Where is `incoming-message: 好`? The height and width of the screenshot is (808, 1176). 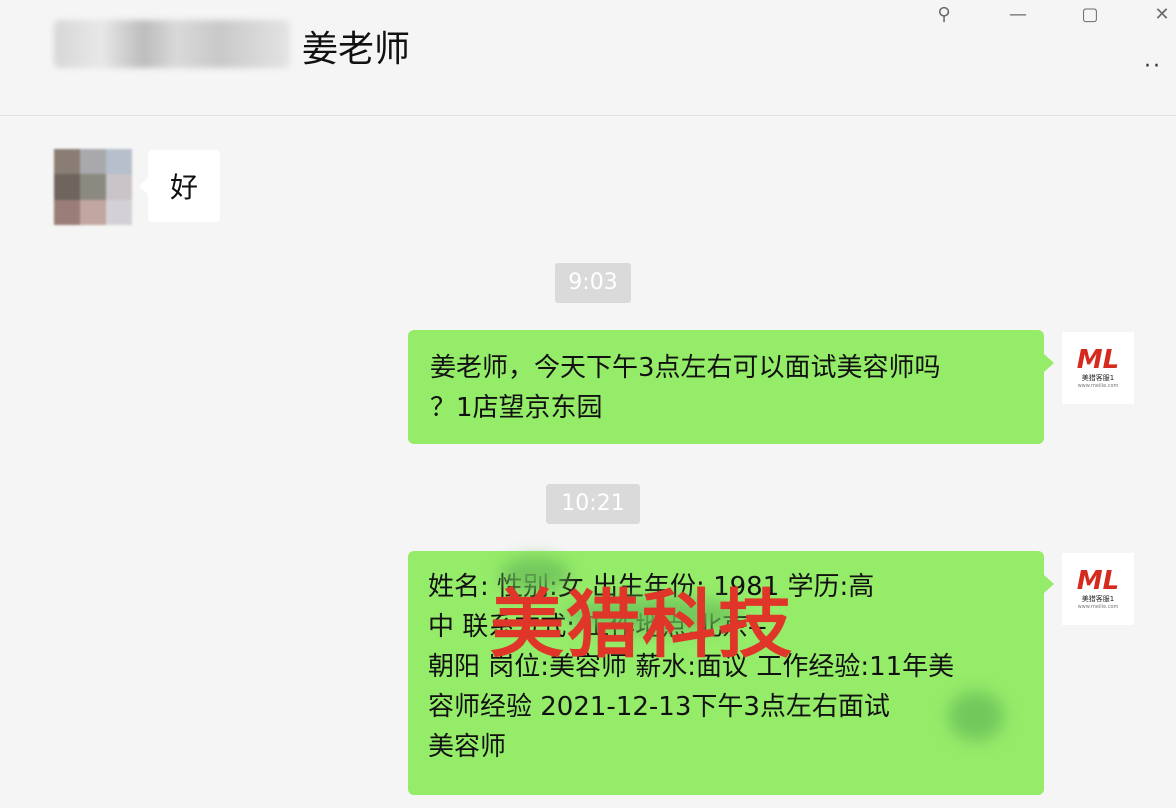
incoming-message: 好 is located at coordinates (179, 186).